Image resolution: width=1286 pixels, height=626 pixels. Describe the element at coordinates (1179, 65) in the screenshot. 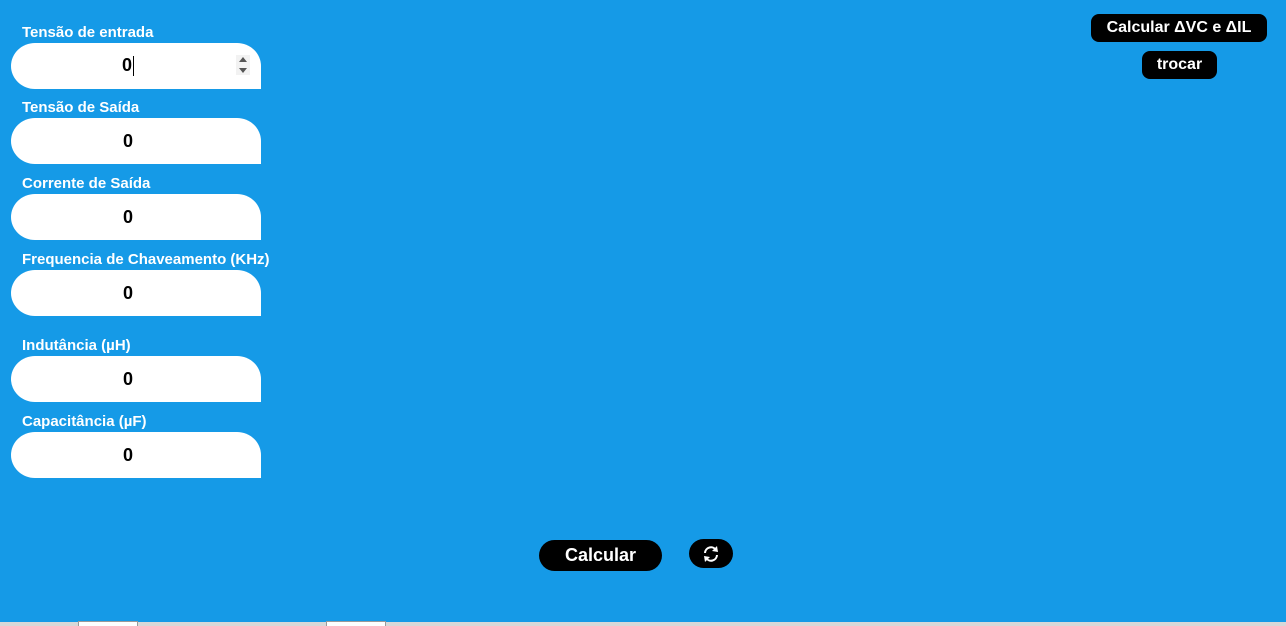

I see `trocar-button: trocar` at that location.